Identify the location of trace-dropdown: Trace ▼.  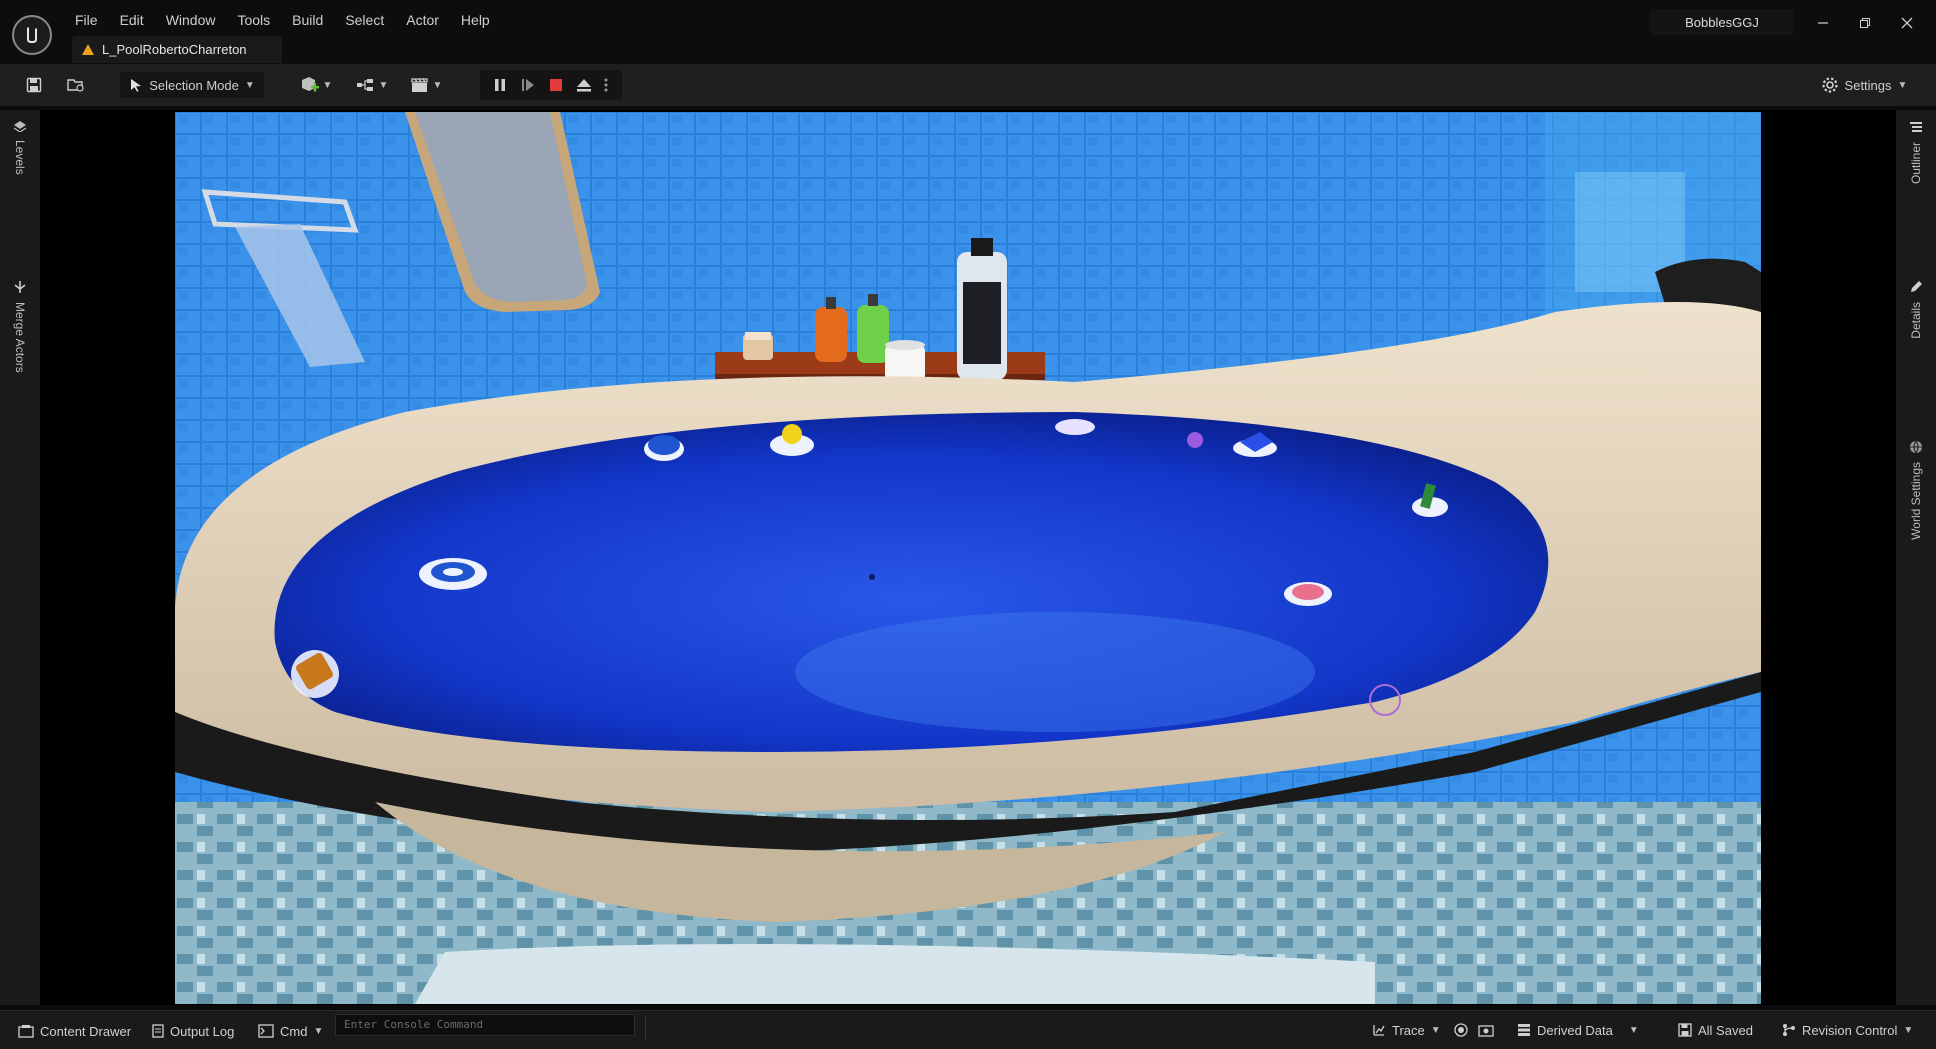
(1406, 1030).